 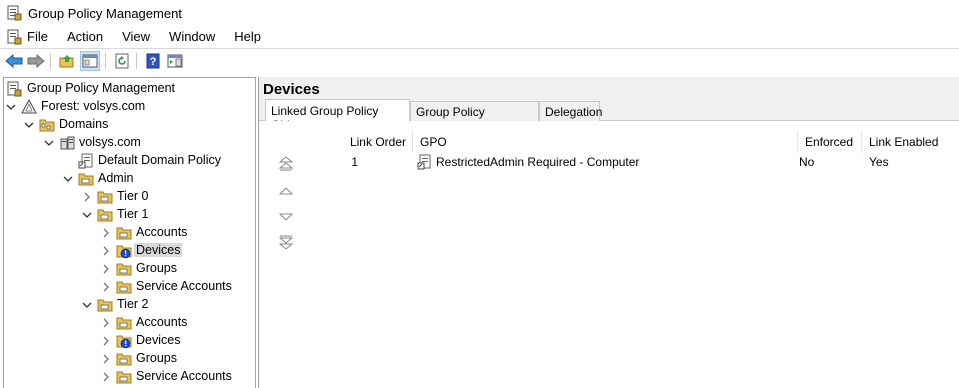 I want to click on move-up-icon, so click(x=286, y=191).